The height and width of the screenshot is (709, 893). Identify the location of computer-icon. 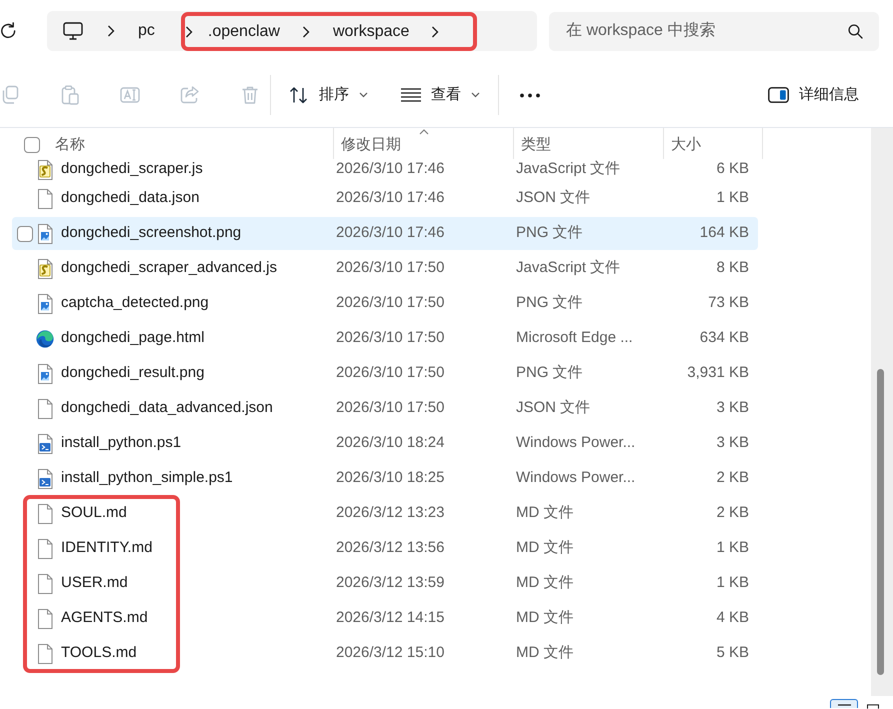
(73, 31).